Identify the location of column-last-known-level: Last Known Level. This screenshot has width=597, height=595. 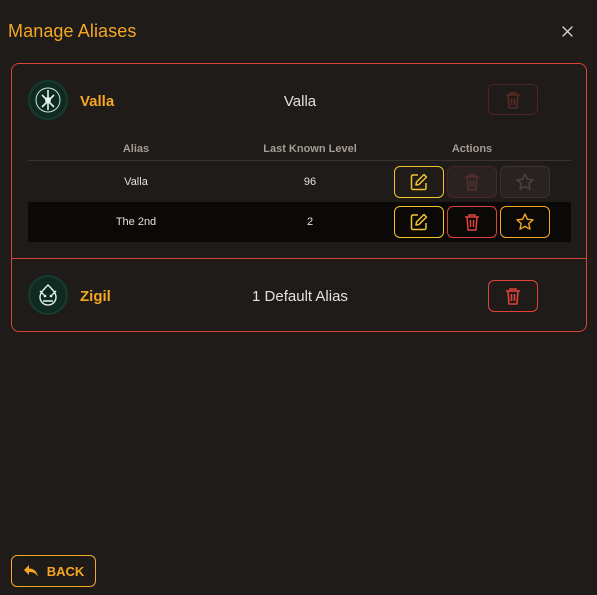
(310, 149).